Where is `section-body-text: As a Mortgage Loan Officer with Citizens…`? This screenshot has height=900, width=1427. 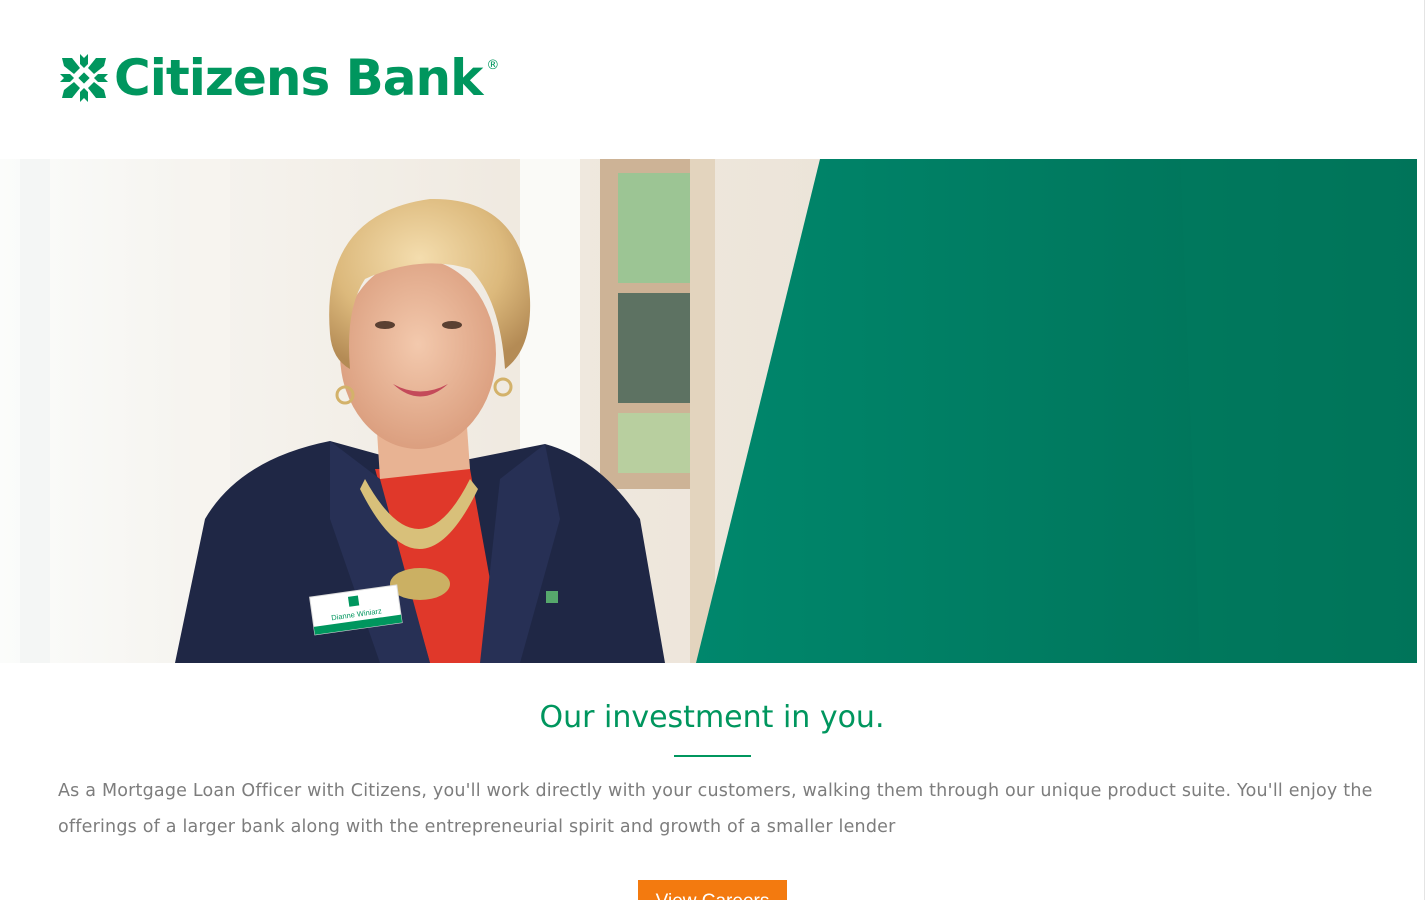
section-body-text: As a Mortgage Loan Officer with Citizens… is located at coordinates (715, 809).